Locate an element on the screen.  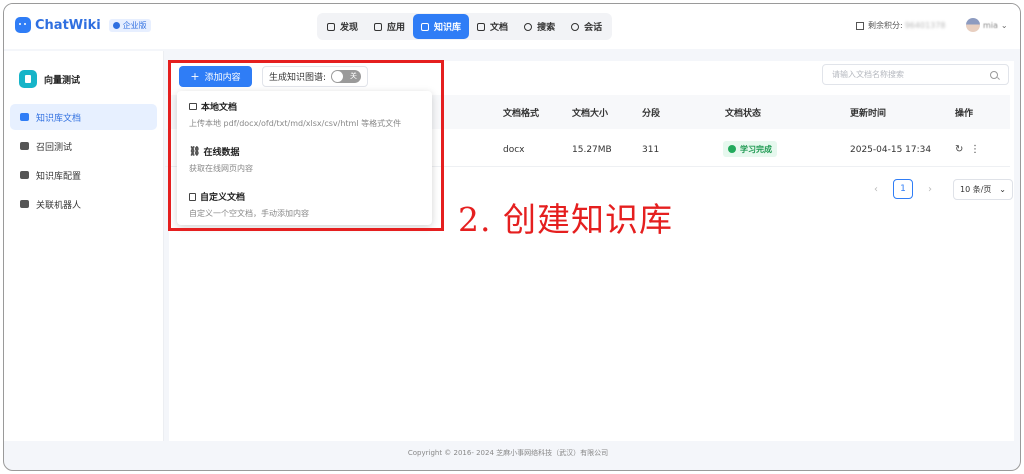
document-list-icon is located at coordinates (24, 117).